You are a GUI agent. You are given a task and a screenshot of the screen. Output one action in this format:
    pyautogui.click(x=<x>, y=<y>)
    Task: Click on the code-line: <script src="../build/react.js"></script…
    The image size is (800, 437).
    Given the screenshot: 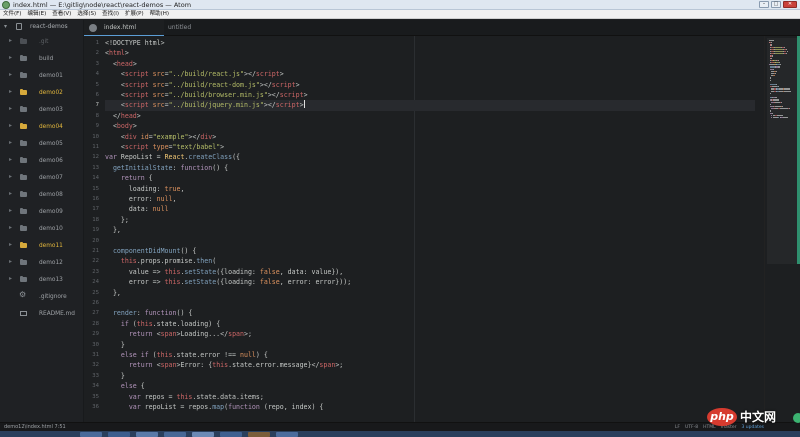 What is the action you would take?
    pyautogui.click(x=194, y=74)
    